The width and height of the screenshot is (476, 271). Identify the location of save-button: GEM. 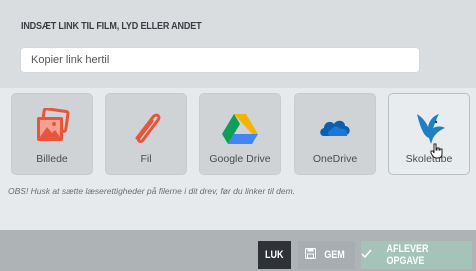
(326, 255).